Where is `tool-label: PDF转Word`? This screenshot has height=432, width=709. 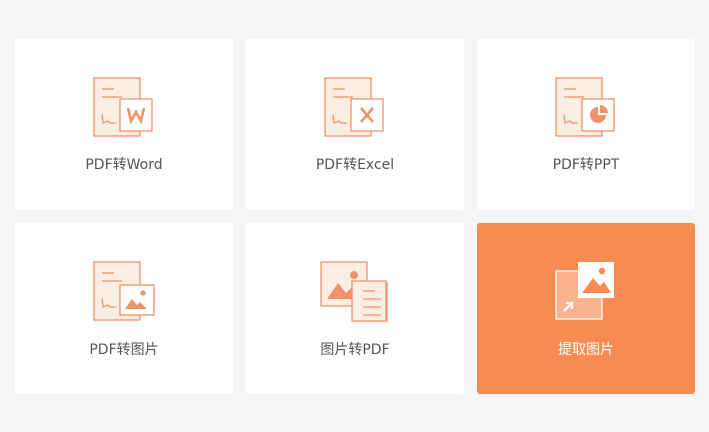 tool-label: PDF转Word is located at coordinates (124, 165).